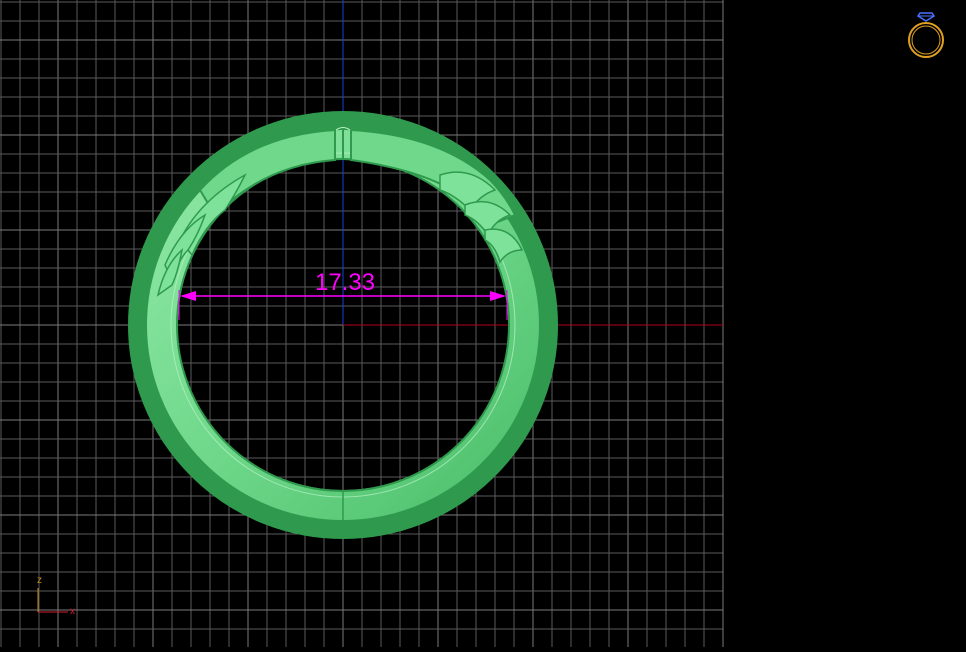  What do you see at coordinates (926, 17) in the screenshot?
I see `gem-icon` at bounding box center [926, 17].